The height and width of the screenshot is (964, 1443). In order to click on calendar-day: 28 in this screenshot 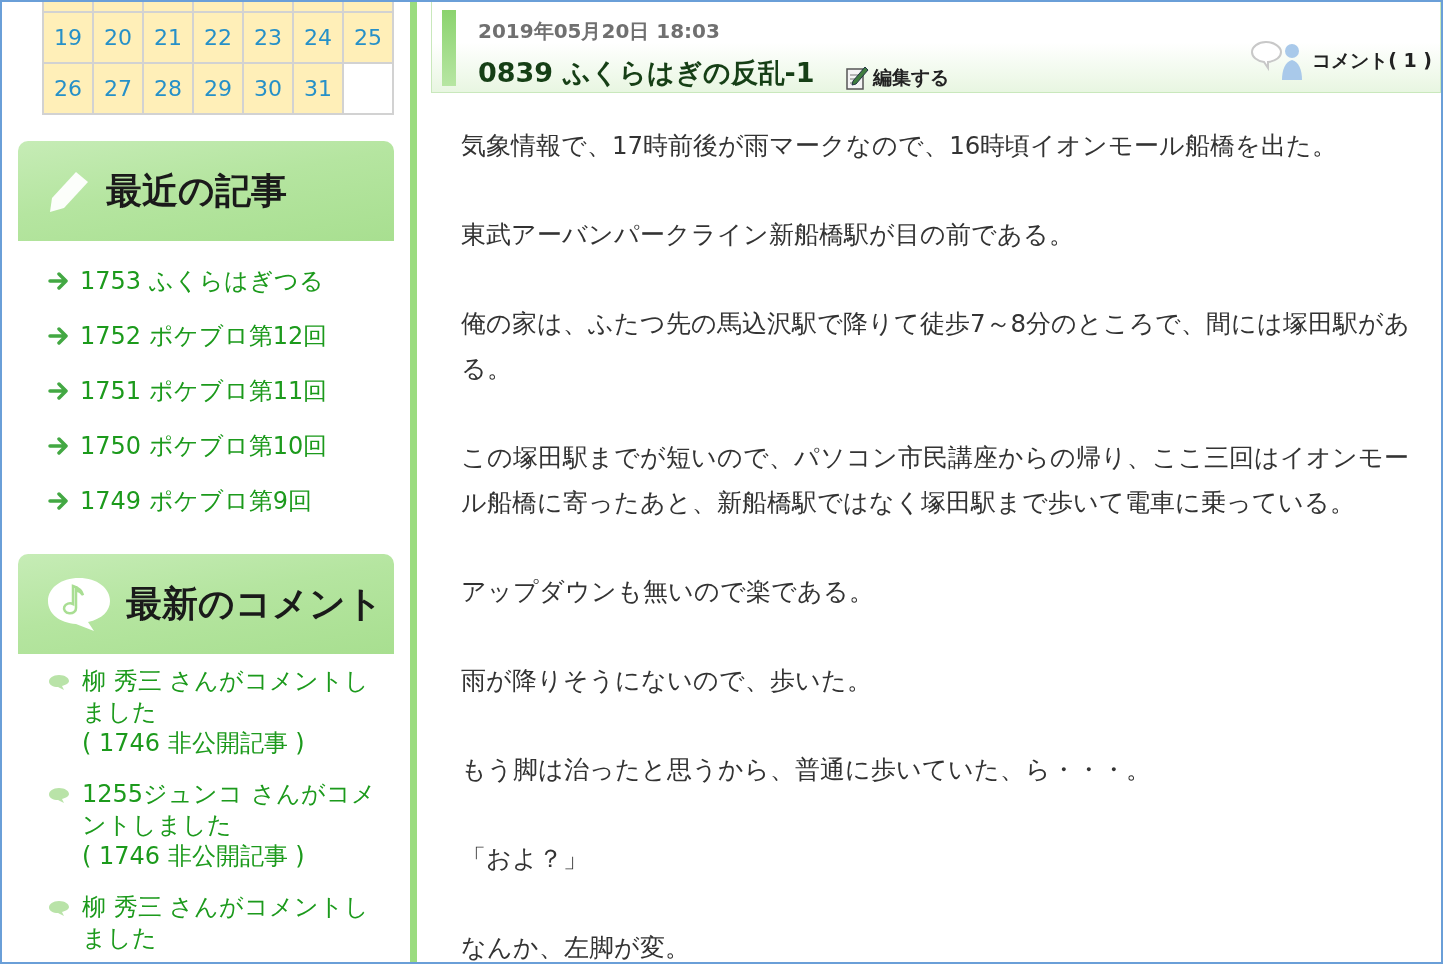, I will do `click(168, 88)`.